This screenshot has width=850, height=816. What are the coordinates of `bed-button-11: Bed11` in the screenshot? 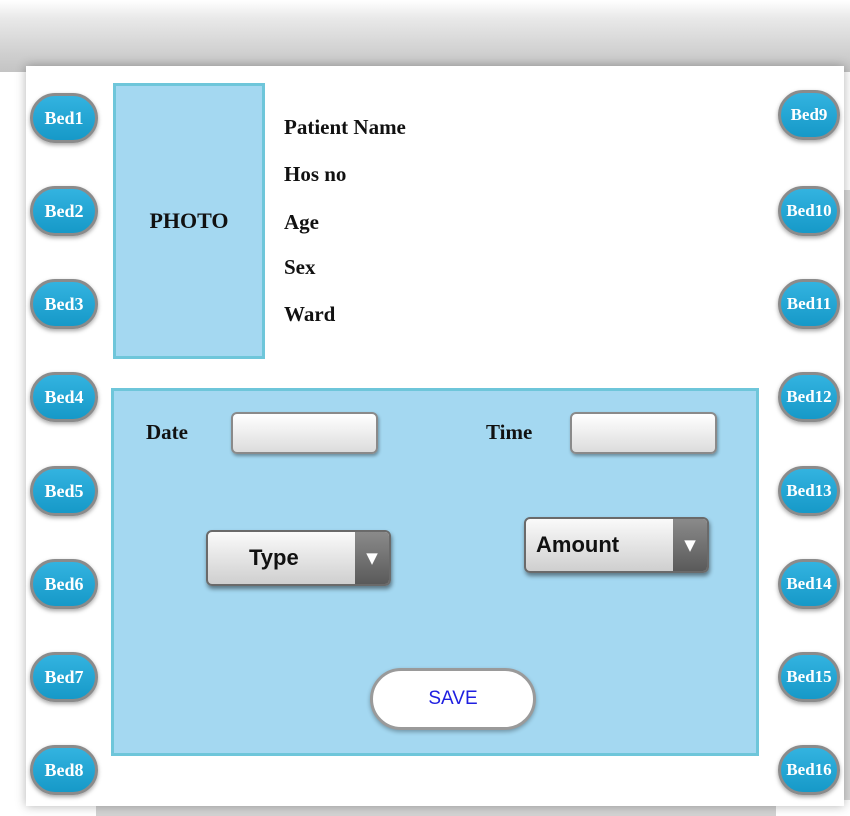 It's located at (809, 304).